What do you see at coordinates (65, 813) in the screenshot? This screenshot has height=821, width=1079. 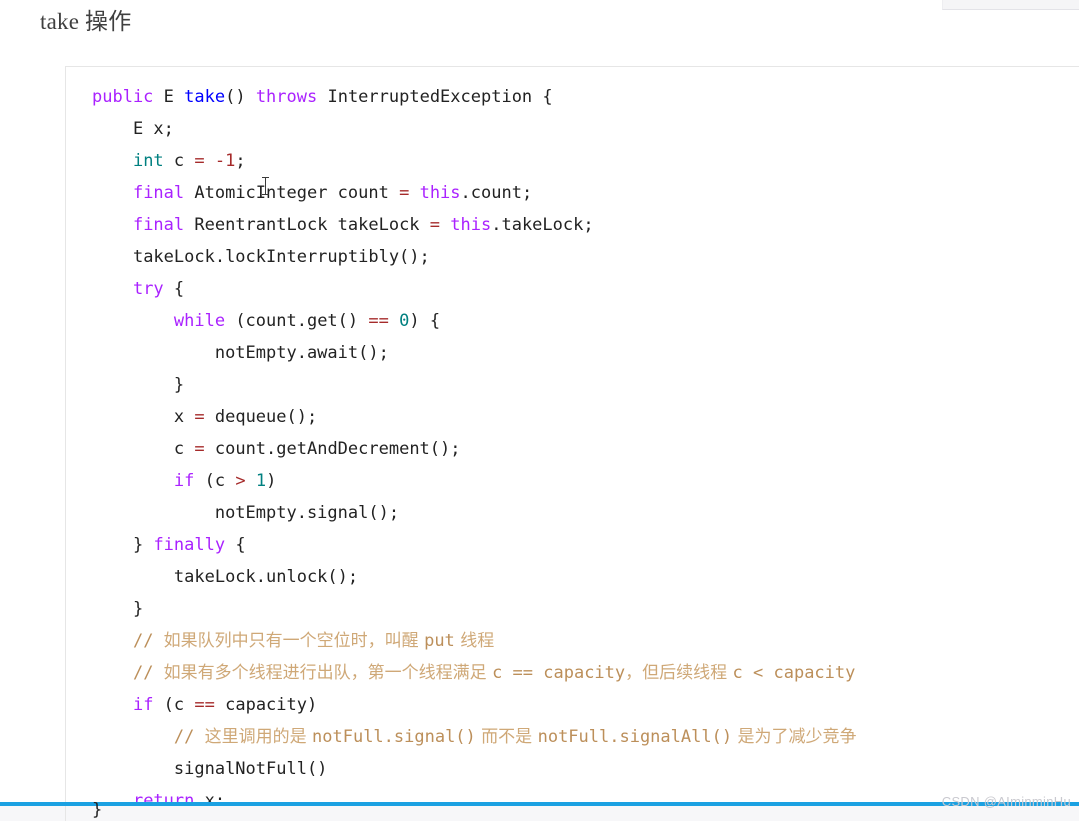 I see `code-block-edge` at bounding box center [65, 813].